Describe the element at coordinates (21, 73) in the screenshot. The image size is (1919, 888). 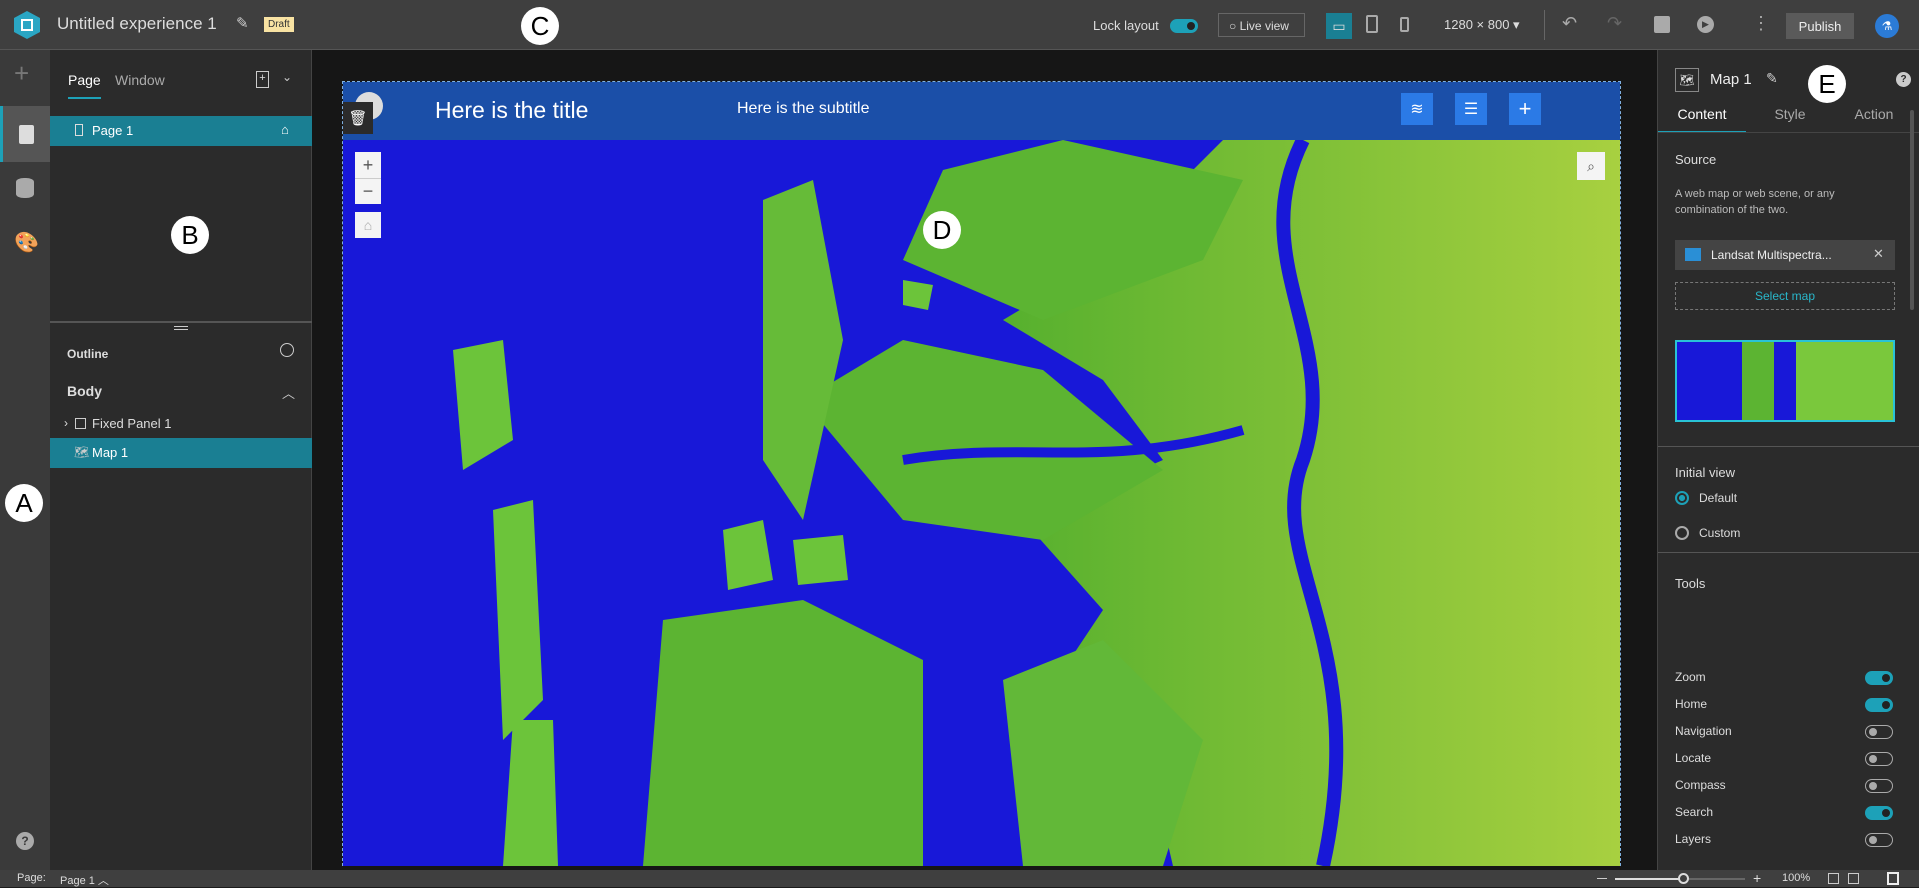
I see `add-widget-plus-icon: +` at that location.